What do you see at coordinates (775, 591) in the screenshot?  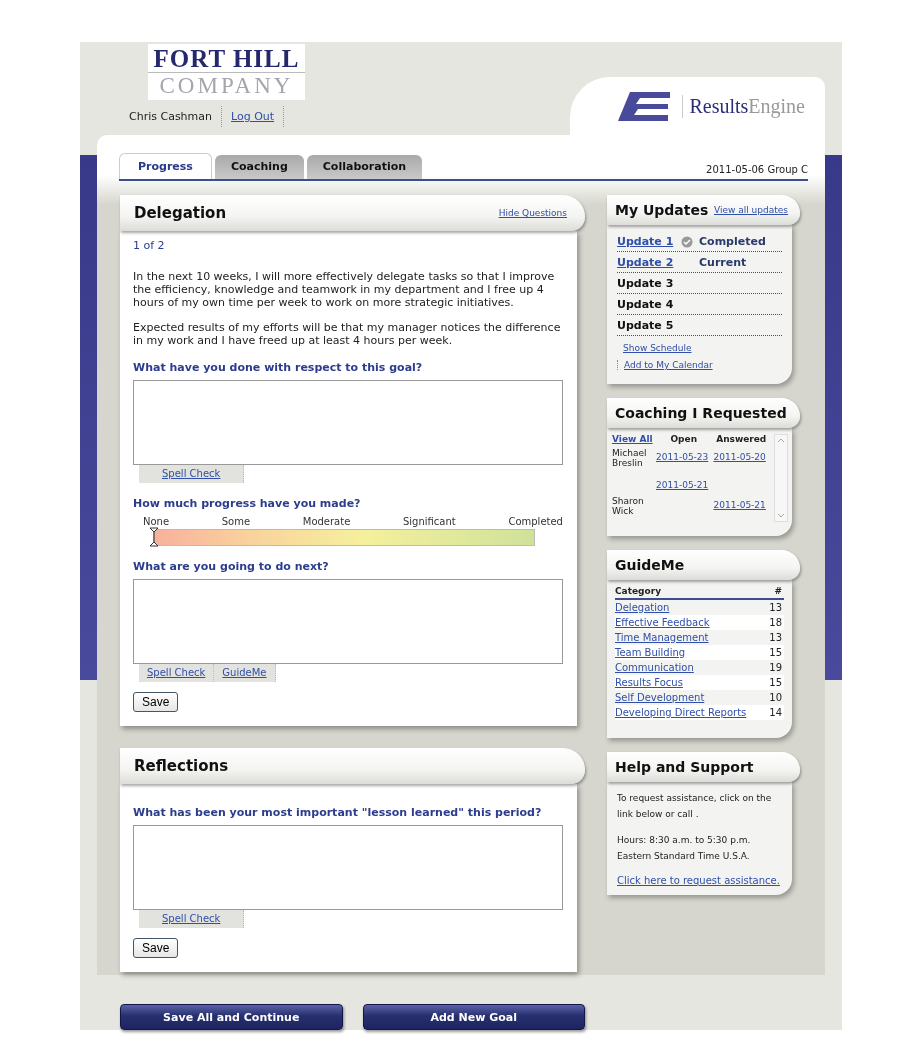 I see `column-header: #` at bounding box center [775, 591].